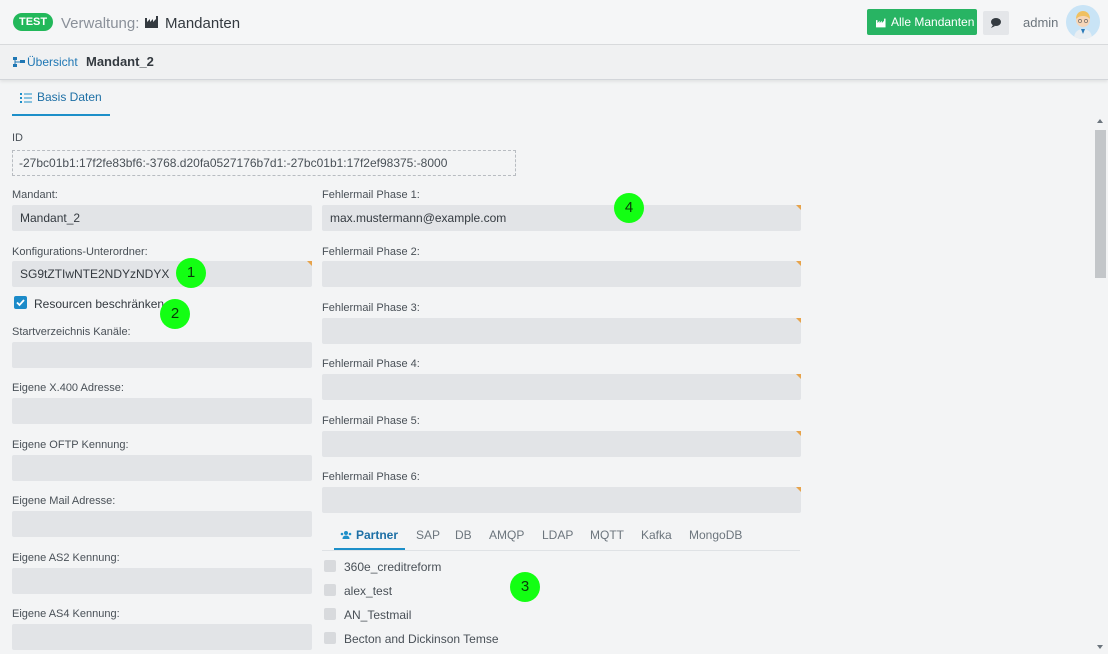  What do you see at coordinates (100, 23) in the screenshot?
I see `app-label: Verwaltung:` at bounding box center [100, 23].